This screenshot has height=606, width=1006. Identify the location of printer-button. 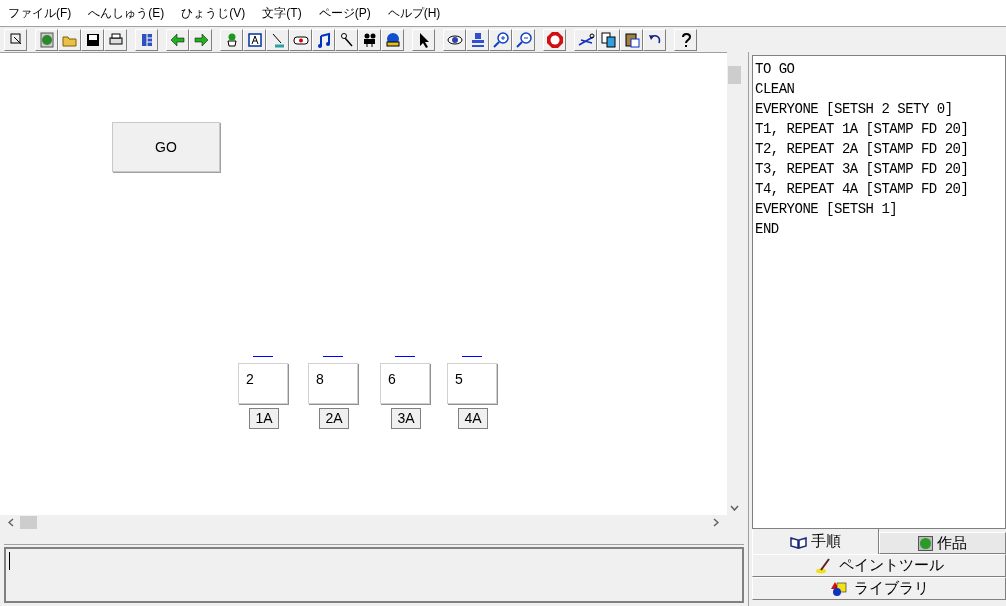
(115, 39).